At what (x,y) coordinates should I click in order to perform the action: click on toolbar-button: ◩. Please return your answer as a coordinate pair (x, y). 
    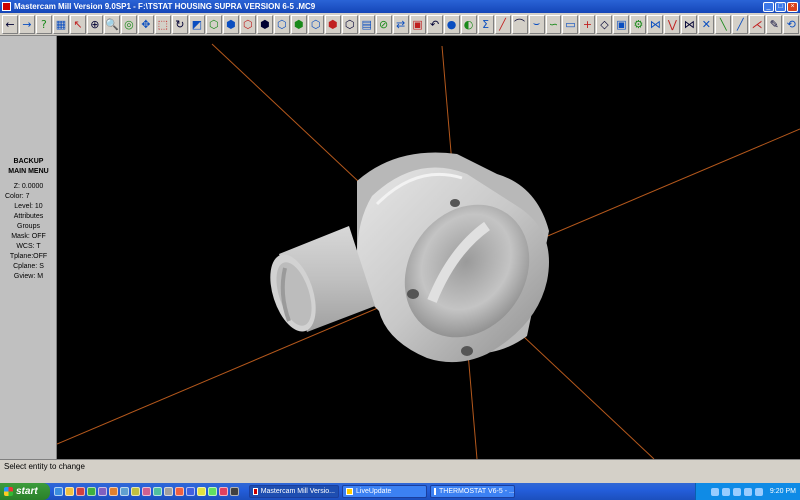
    Looking at the image, I should click on (196, 24).